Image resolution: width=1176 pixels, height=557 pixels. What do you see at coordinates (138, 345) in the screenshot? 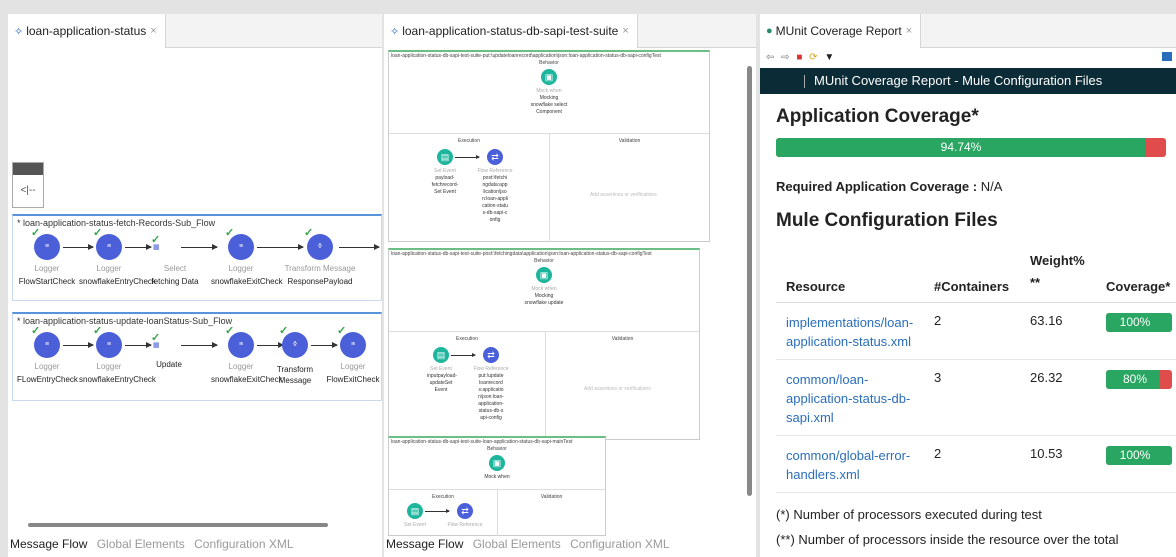
I see `flow-arrow` at bounding box center [138, 345].